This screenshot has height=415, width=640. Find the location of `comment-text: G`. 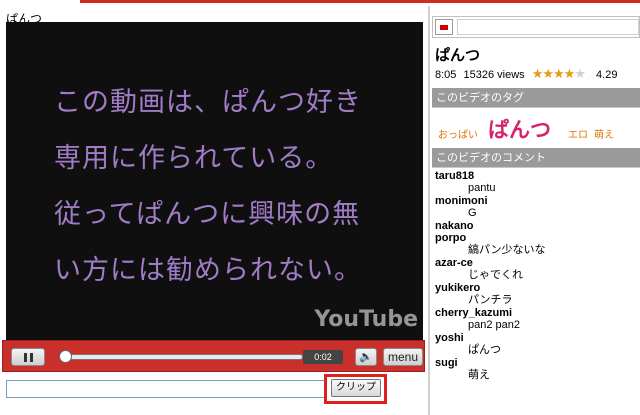

comment-text: G is located at coordinates (472, 213).